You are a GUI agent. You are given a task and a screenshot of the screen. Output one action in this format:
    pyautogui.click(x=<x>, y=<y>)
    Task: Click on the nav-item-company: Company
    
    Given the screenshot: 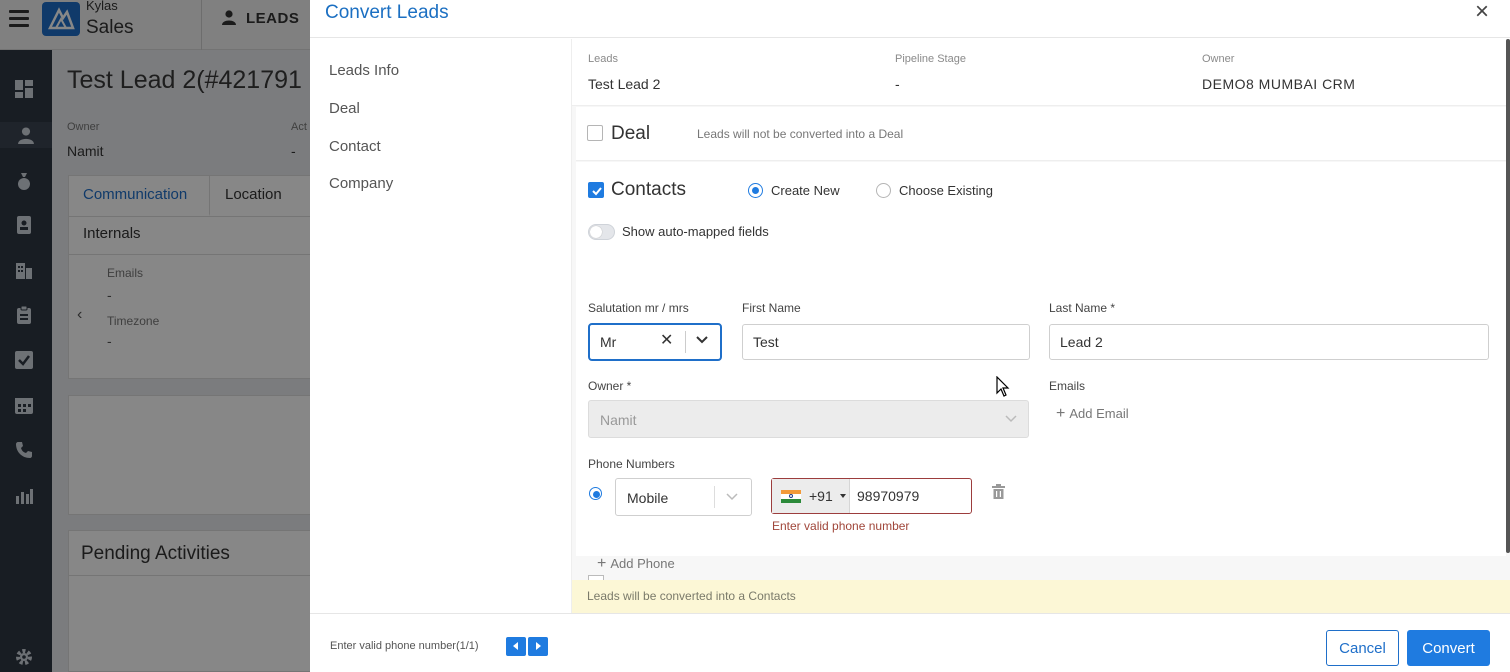 What is the action you would take?
    pyautogui.click(x=361, y=183)
    